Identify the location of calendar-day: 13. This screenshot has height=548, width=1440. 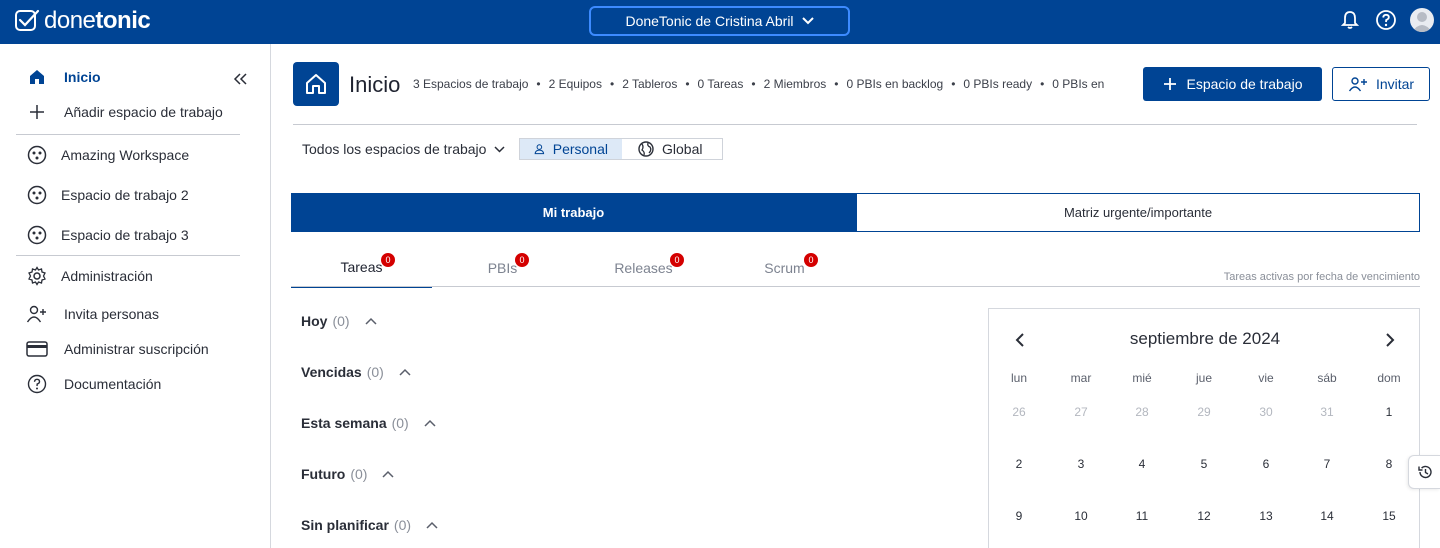
(1266, 516).